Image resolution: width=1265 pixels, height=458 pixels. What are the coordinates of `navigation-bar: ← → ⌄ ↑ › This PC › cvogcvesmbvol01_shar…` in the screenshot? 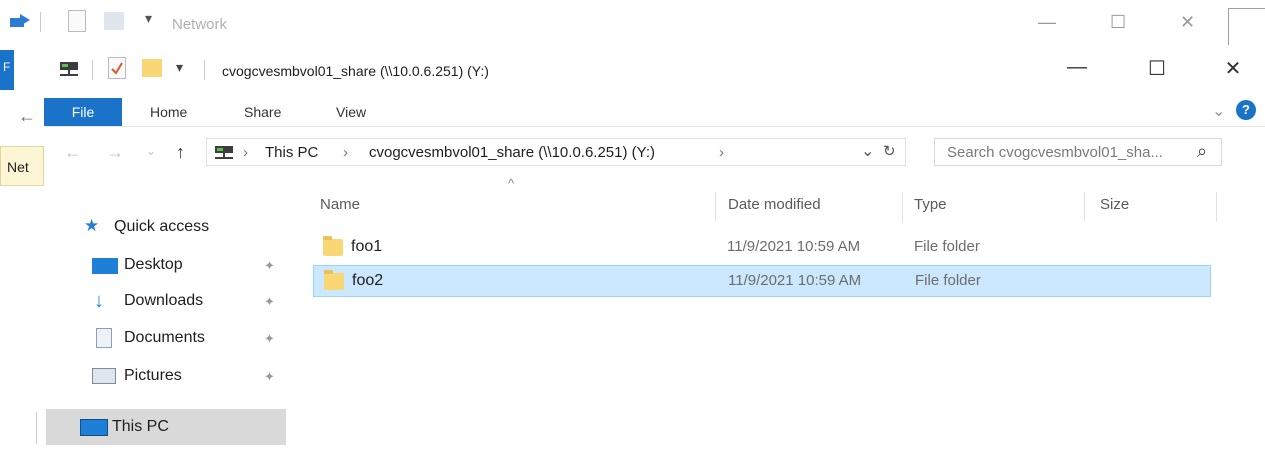 It's located at (655, 154).